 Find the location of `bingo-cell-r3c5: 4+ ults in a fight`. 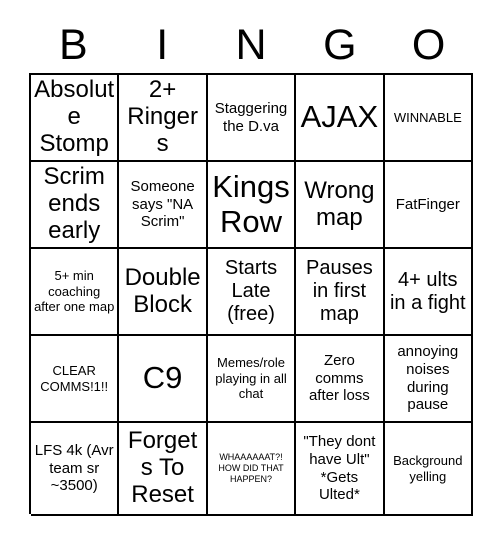

bingo-cell-r3c5: 4+ ults in a fight is located at coordinates (428, 292).